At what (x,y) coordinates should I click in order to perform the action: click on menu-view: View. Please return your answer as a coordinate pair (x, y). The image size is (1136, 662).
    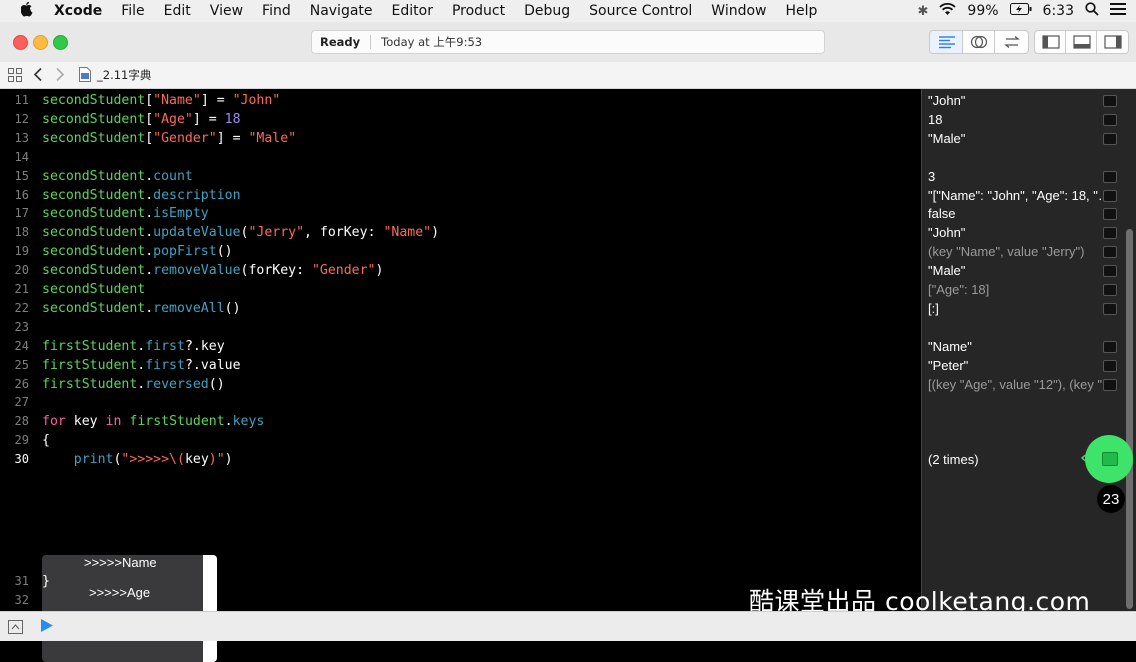
    Looking at the image, I should click on (226, 11).